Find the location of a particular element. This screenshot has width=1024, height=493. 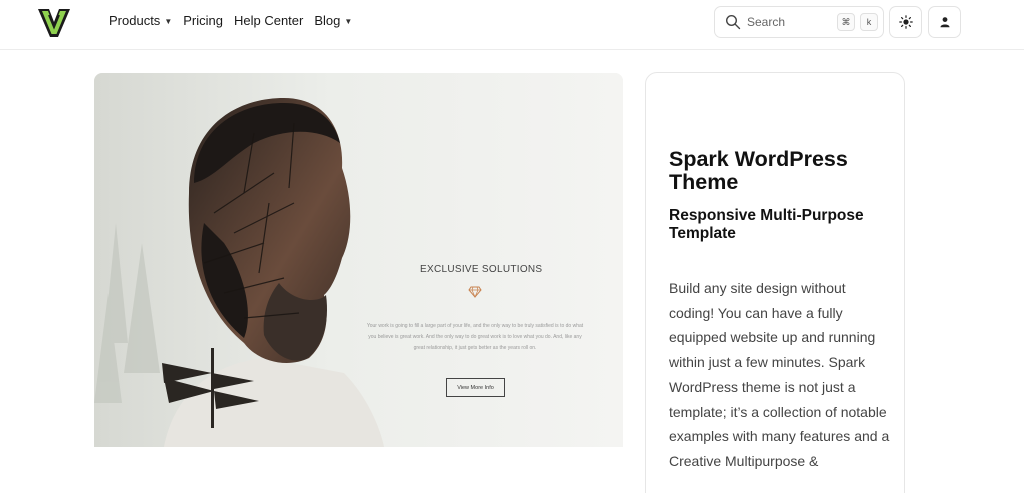

shortcut-key-k: k is located at coordinates (869, 22).